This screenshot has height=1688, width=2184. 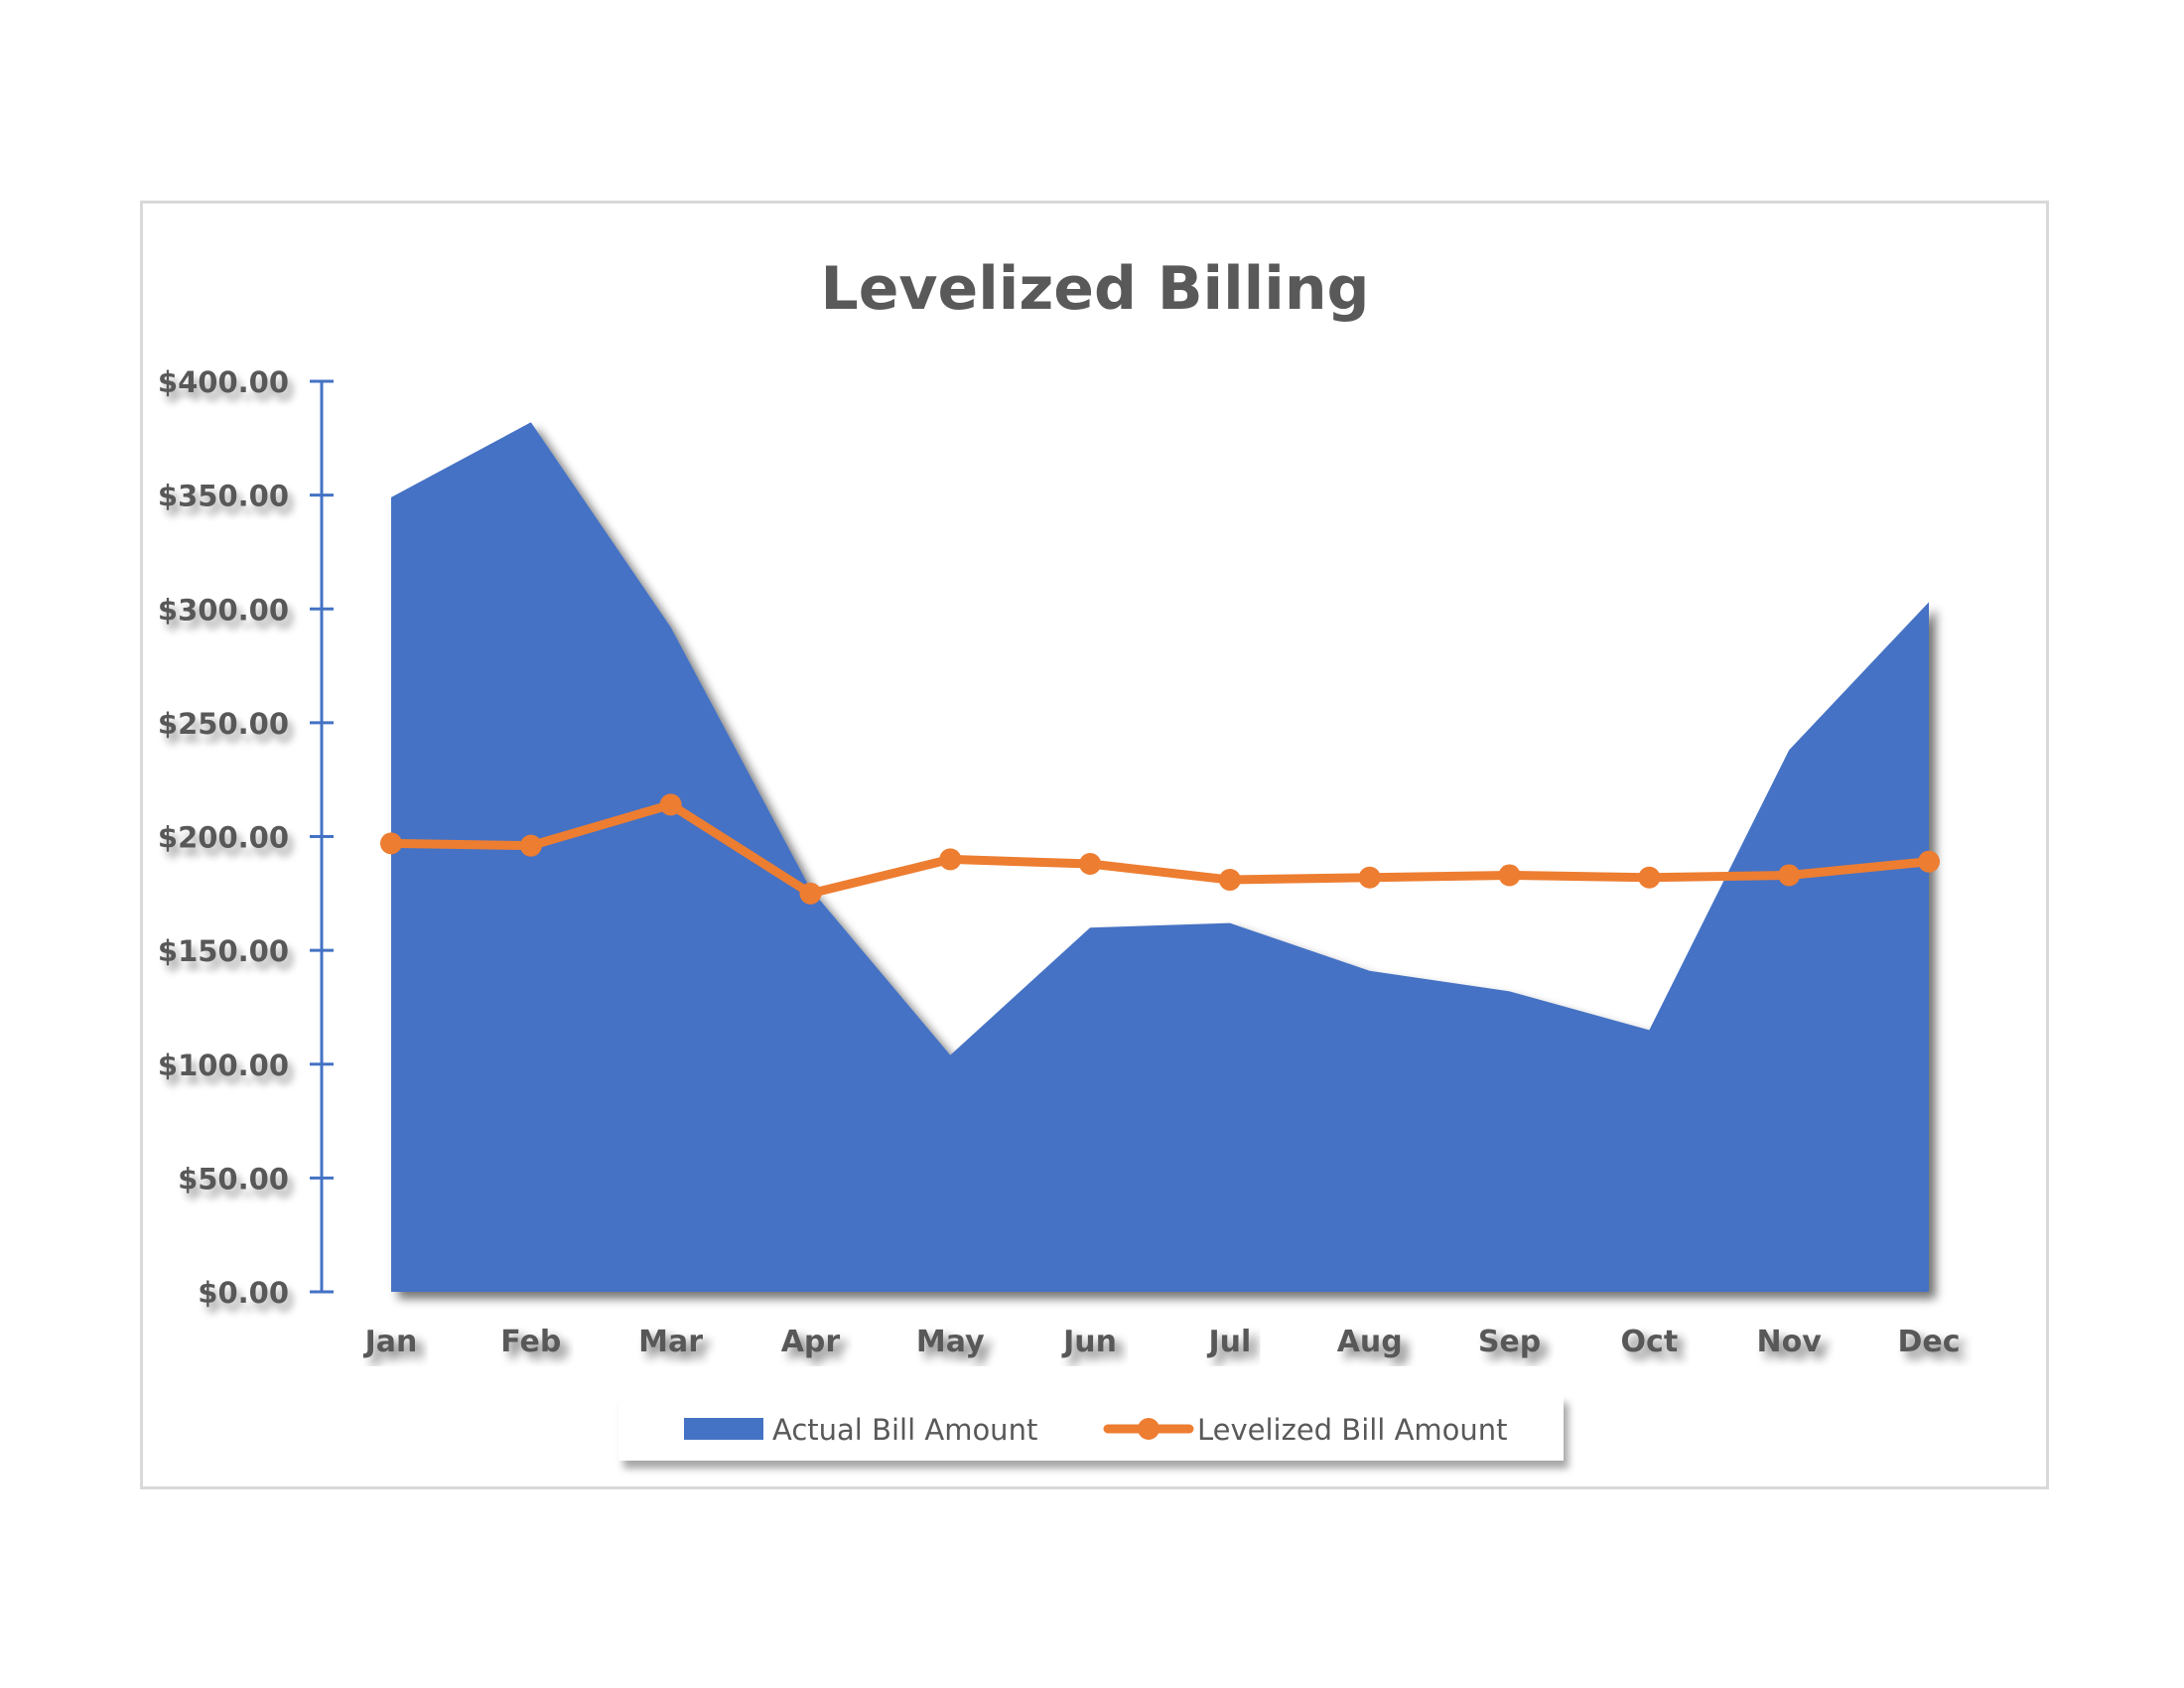 What do you see at coordinates (1229, 880) in the screenshot?
I see `line-marker-jul` at bounding box center [1229, 880].